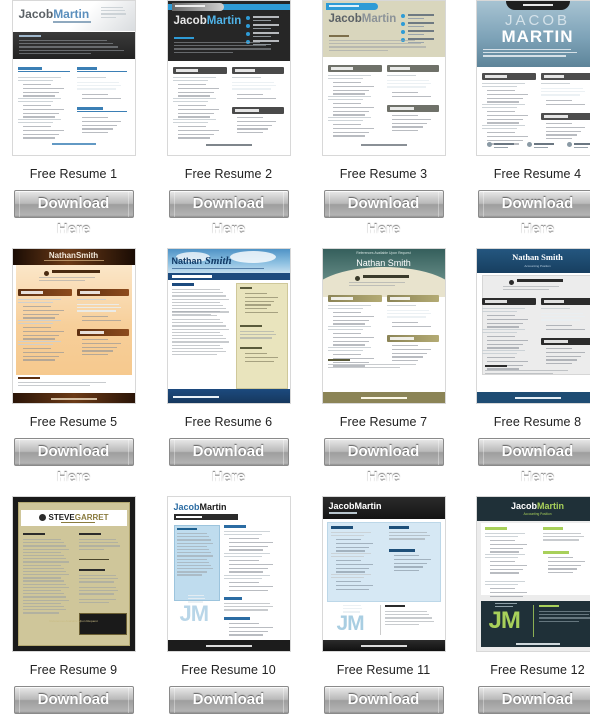 The width and height of the screenshot is (590, 714). I want to click on download-button-1: Download Here, so click(73, 214).